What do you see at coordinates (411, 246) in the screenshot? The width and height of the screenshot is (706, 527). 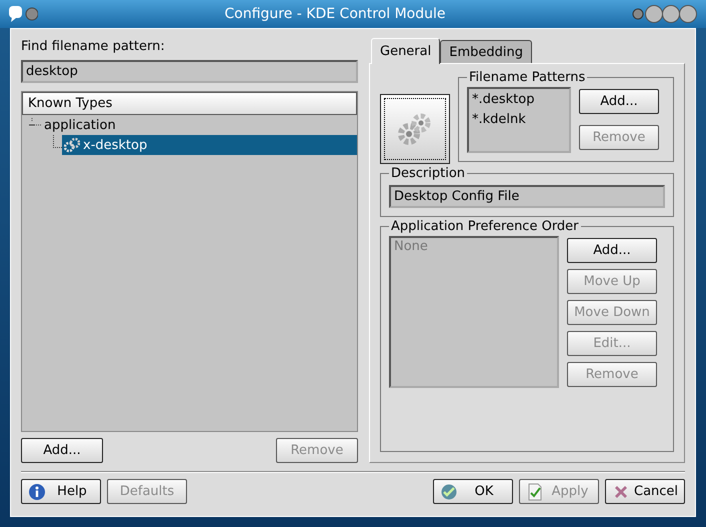 I see `empty-list-text: None` at bounding box center [411, 246].